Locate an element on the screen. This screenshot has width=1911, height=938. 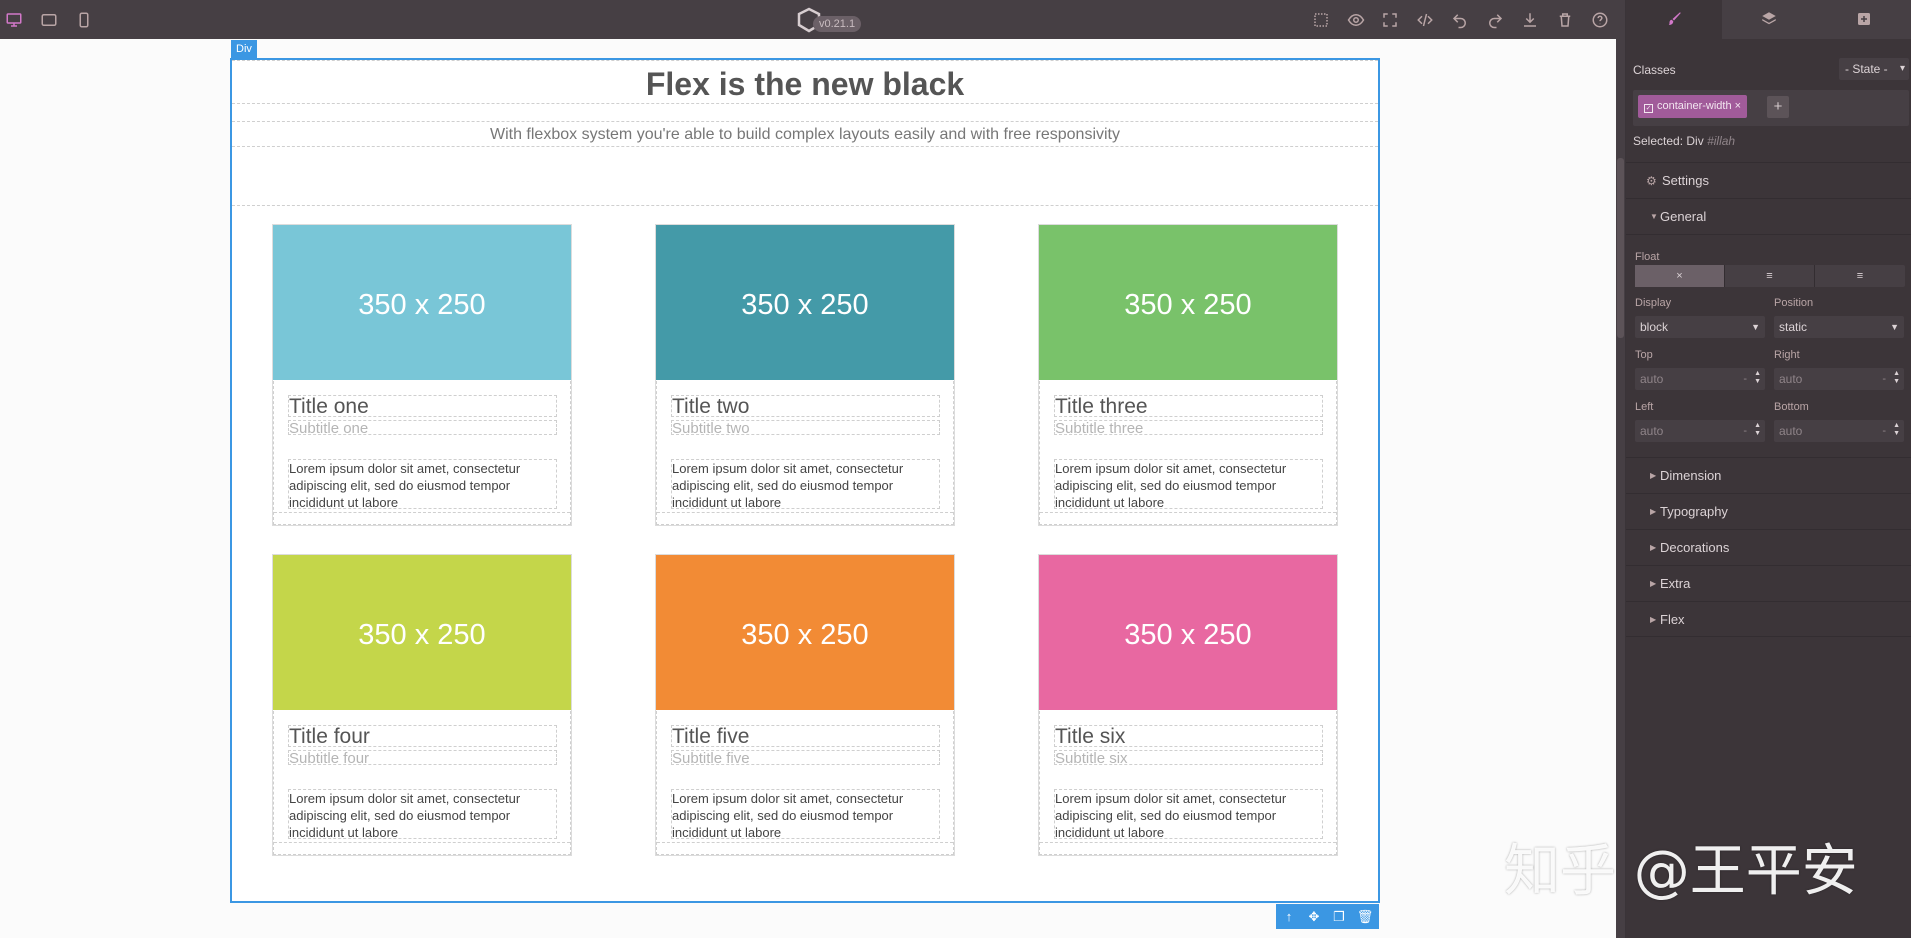
layer-manager-icon is located at coordinates (1769, 19).